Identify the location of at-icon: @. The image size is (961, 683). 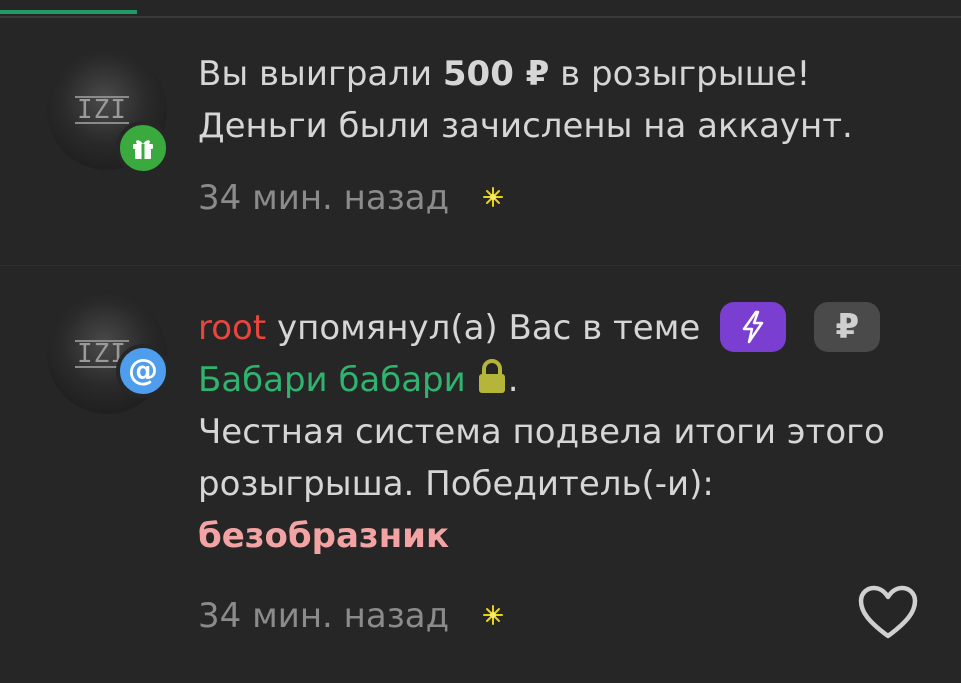
(143, 370).